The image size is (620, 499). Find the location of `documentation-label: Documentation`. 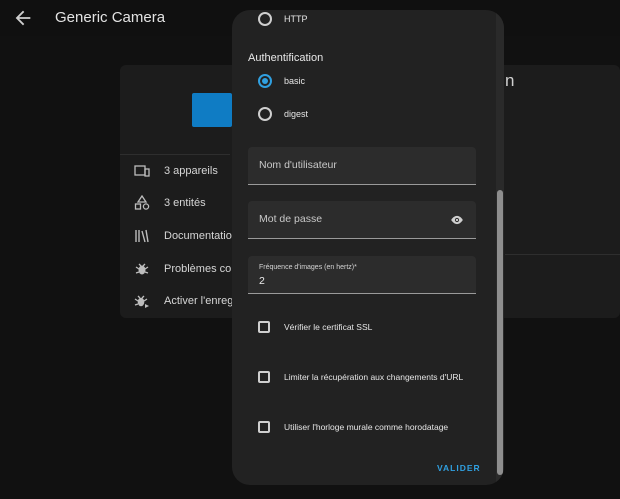

documentation-label: Documentation is located at coordinates (201, 236).